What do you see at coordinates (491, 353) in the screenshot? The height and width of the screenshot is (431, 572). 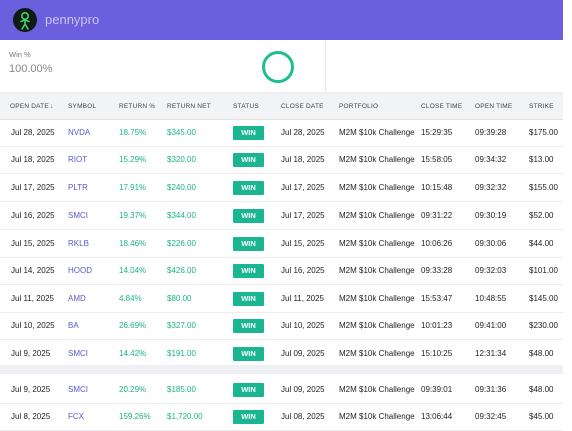 I see `cell-open-time: 12:31:34` at bounding box center [491, 353].